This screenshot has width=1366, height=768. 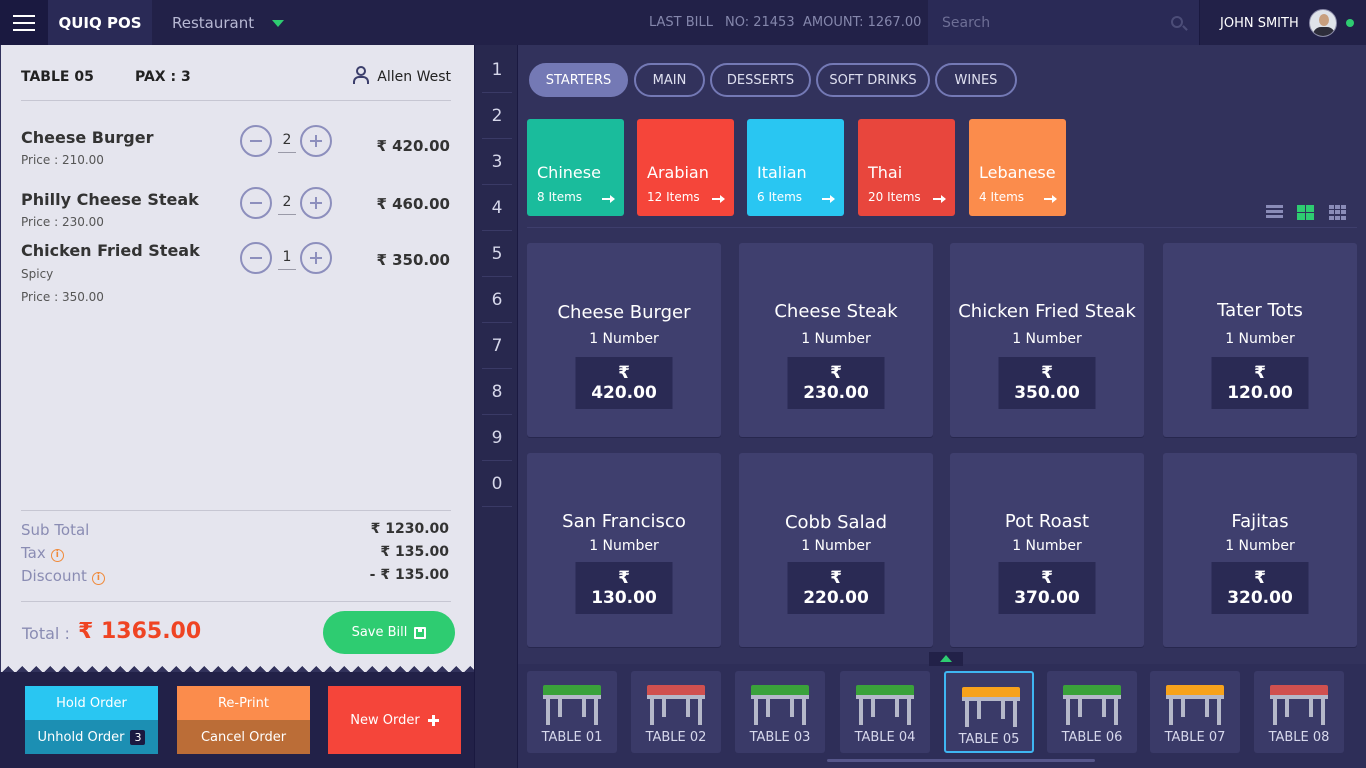 I want to click on cuisine-count: 8 Items, so click(x=560, y=197).